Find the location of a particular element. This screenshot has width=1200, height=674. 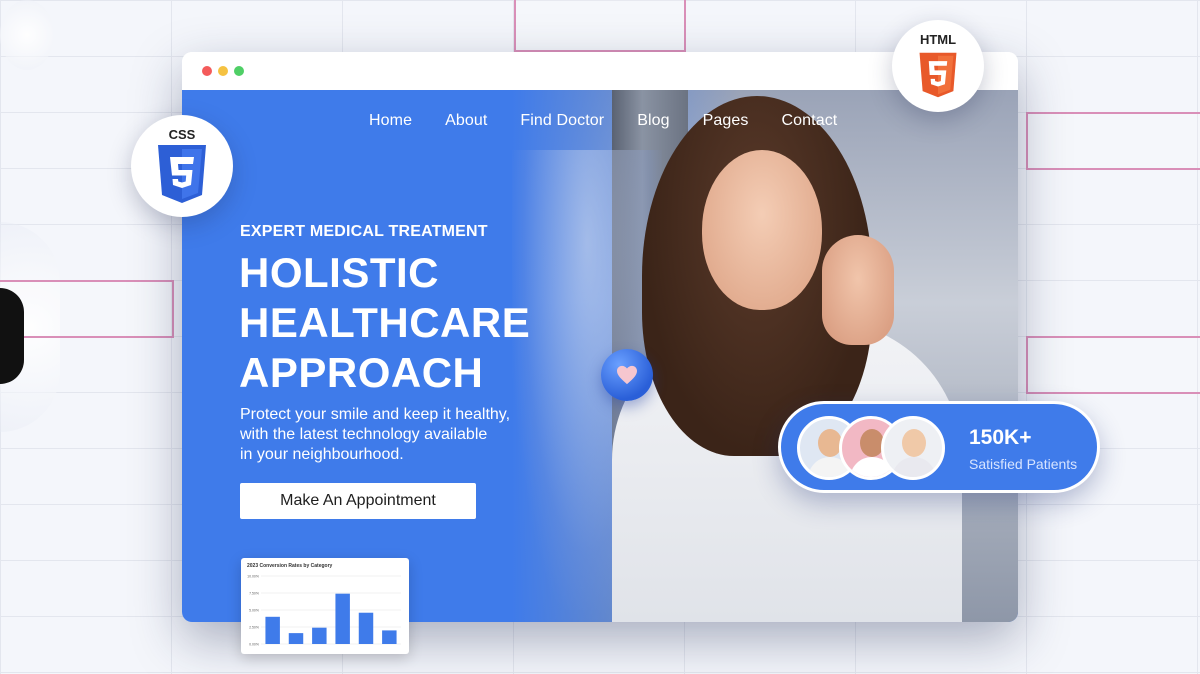

headline-line: HOLISTIC is located at coordinates (339, 272).